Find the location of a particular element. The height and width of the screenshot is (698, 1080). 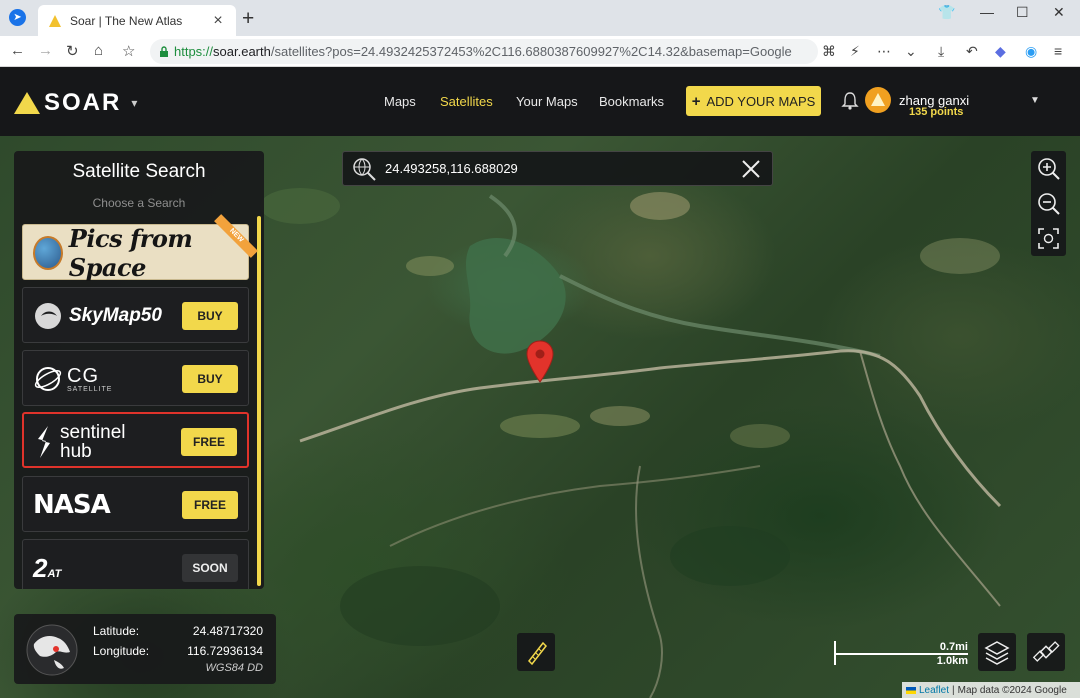

nav-your-maps: Your Maps is located at coordinates (547, 101).